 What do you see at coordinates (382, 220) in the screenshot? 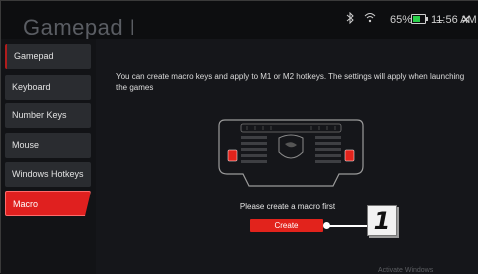
I see `callout-number-badge: 1` at bounding box center [382, 220].